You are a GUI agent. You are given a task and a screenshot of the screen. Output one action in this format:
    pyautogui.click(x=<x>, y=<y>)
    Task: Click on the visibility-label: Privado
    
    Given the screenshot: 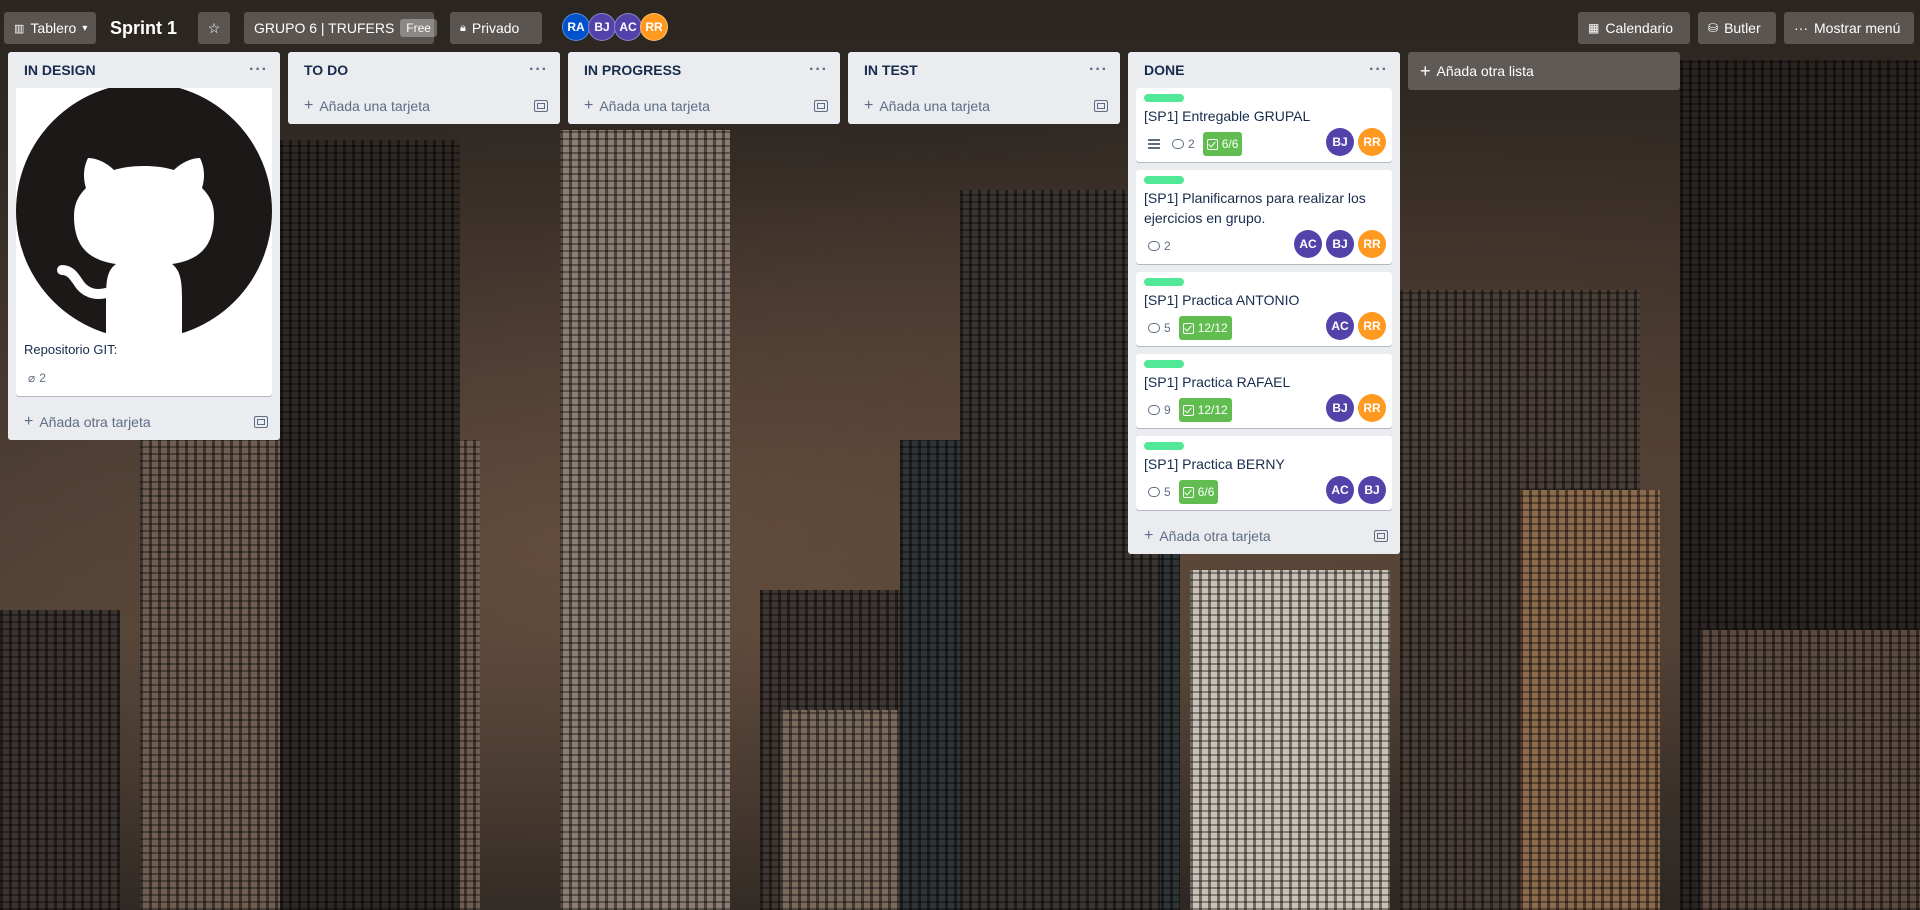 What is the action you would take?
    pyautogui.click(x=495, y=28)
    